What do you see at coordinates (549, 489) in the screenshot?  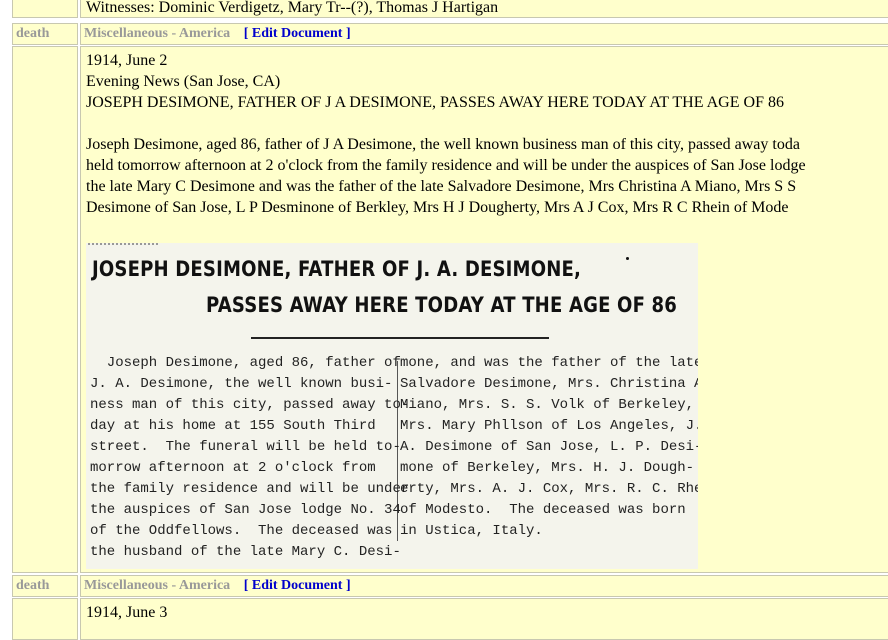 I see `clipping-text-line: erty, Mrs. A. J. Cox, Mrs. R. C. Rhein` at bounding box center [549, 489].